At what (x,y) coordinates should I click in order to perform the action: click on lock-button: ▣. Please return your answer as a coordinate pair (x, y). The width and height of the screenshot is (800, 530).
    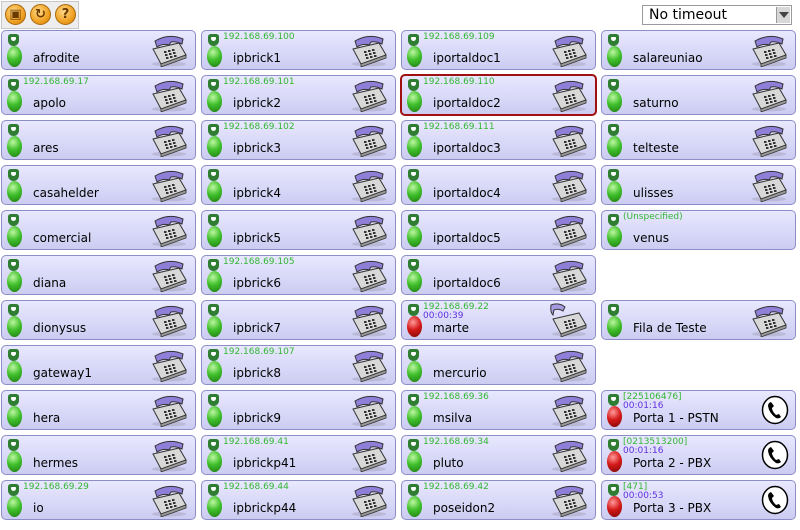
    Looking at the image, I should click on (15, 14).